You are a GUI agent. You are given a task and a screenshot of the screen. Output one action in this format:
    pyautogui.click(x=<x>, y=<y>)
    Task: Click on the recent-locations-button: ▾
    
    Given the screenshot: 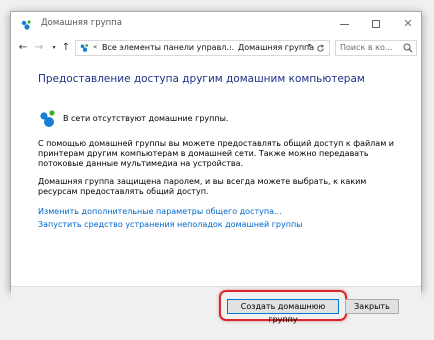 What is the action you would take?
    pyautogui.click(x=54, y=48)
    